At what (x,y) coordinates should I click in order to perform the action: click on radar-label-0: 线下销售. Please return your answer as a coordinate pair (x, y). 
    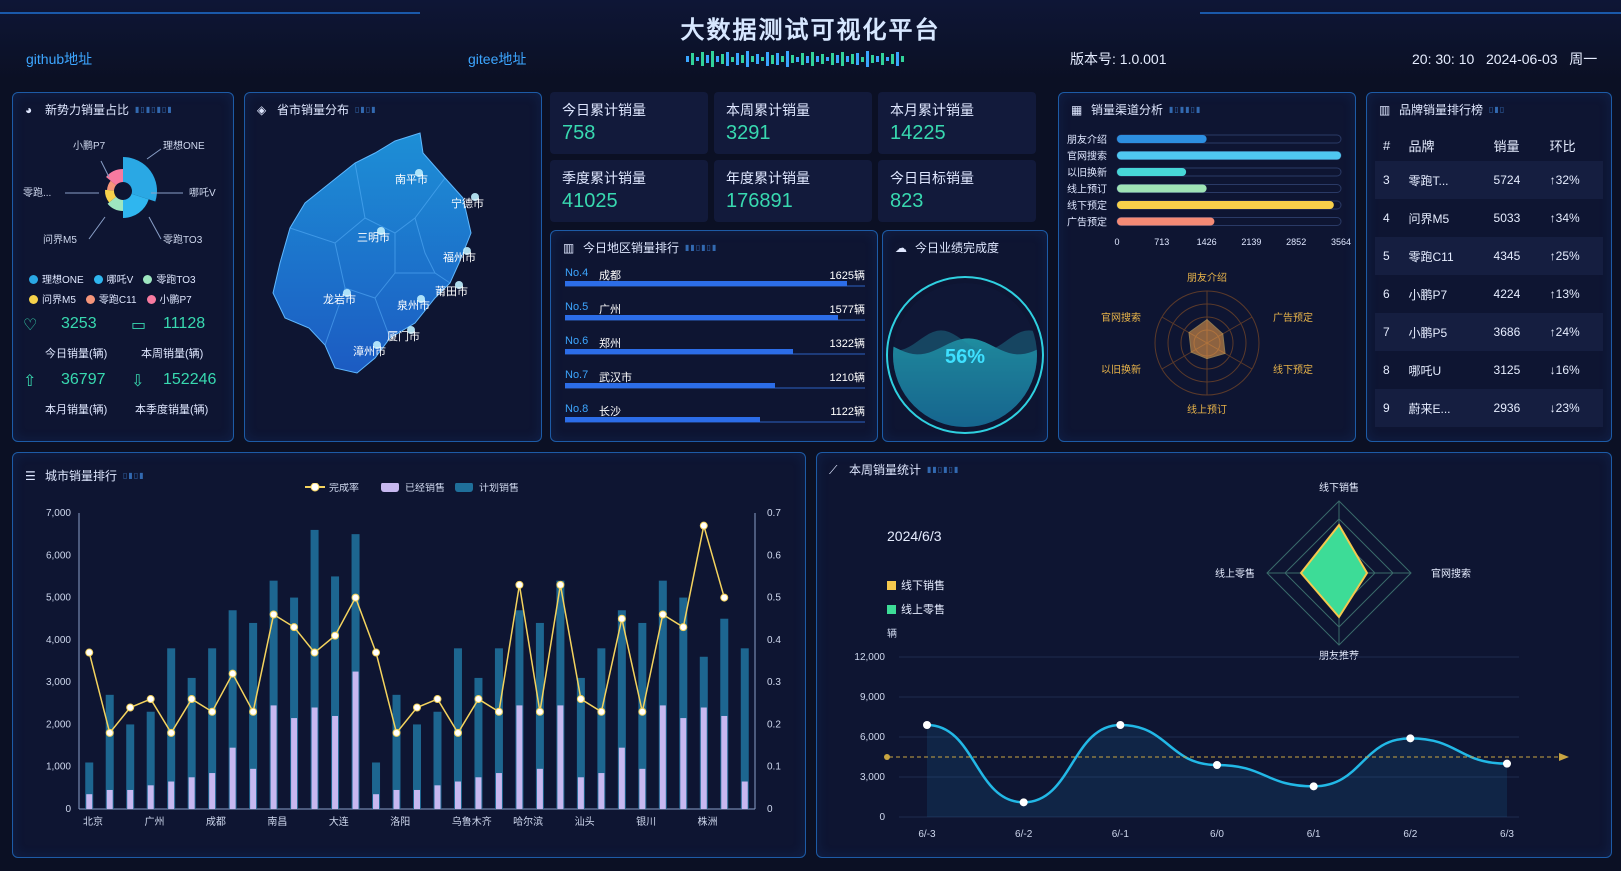
    Looking at the image, I should click on (1339, 487).